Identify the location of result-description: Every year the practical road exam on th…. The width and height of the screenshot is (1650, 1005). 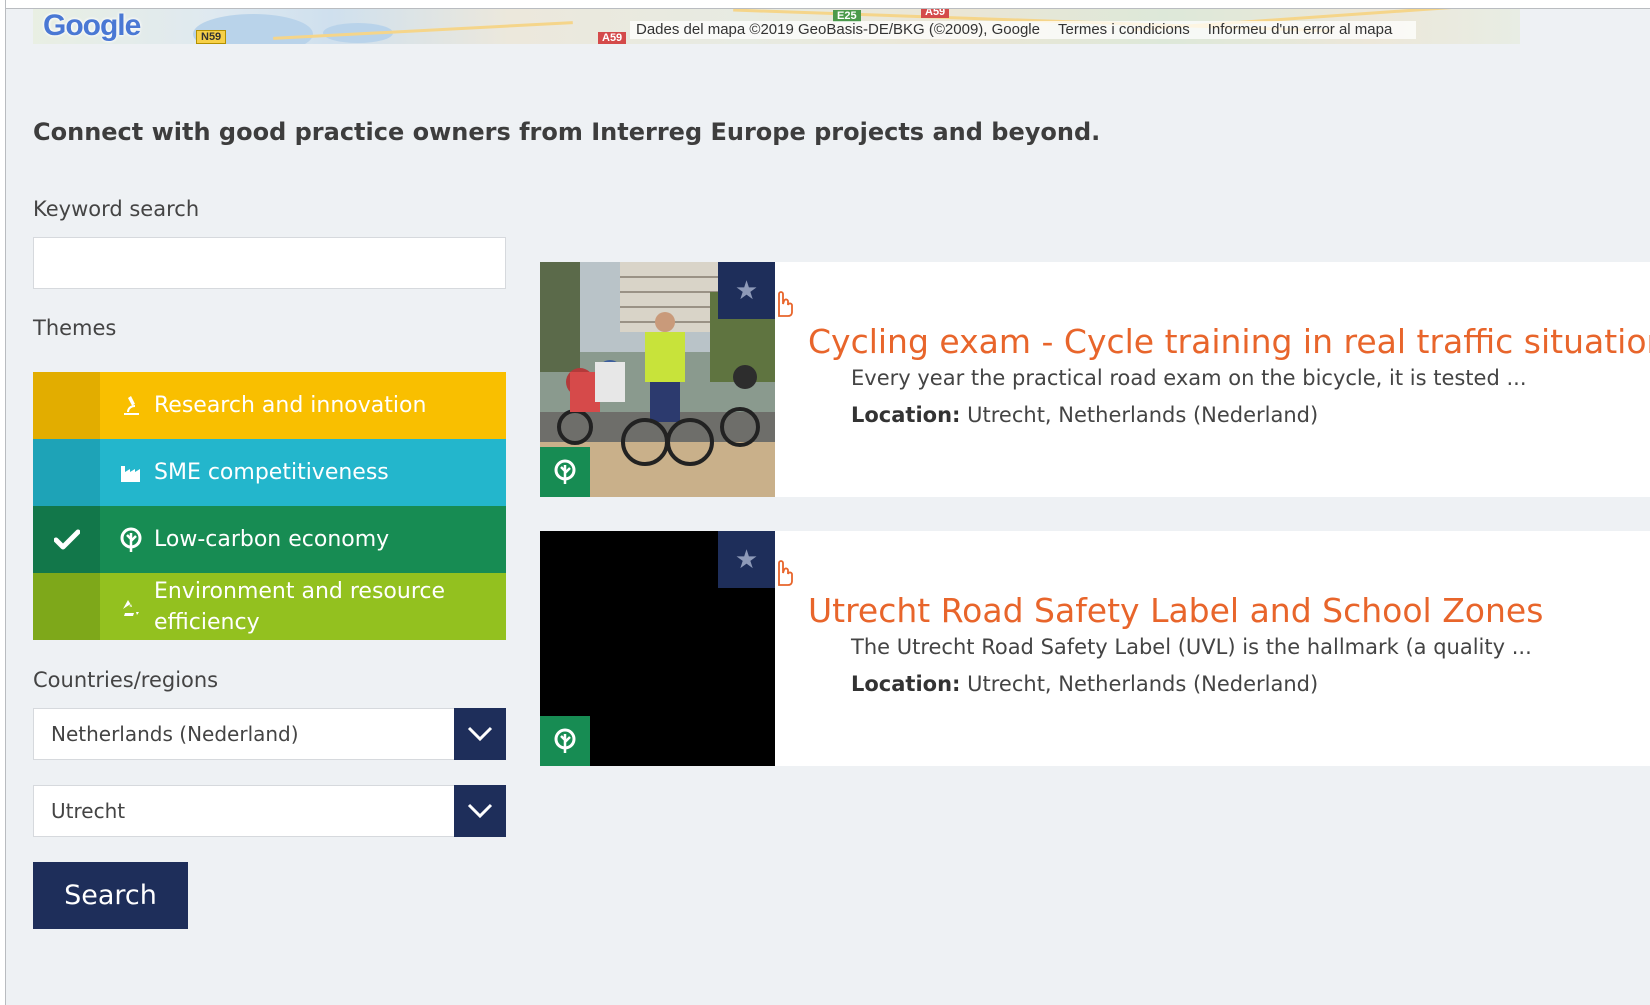
(1189, 378).